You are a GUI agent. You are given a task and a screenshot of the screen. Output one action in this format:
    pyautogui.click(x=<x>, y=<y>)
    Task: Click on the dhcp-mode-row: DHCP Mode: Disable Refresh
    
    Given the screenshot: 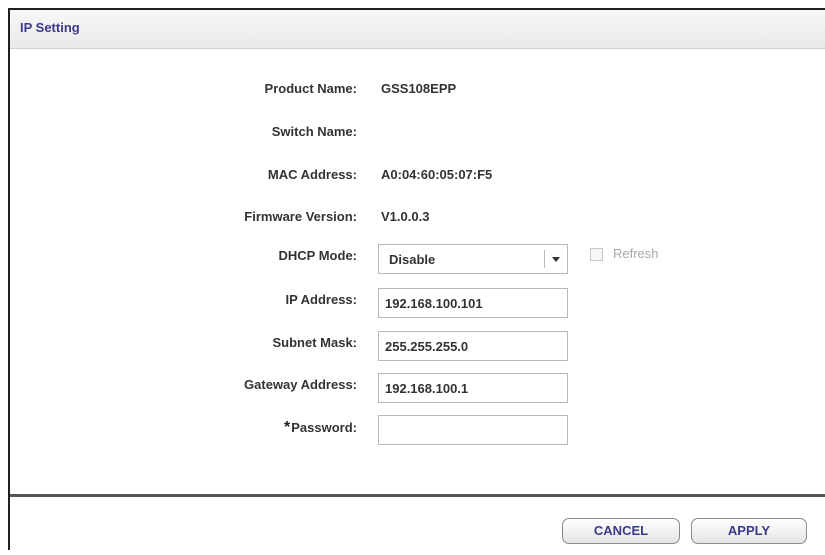 What is the action you would take?
    pyautogui.click(x=417, y=259)
    